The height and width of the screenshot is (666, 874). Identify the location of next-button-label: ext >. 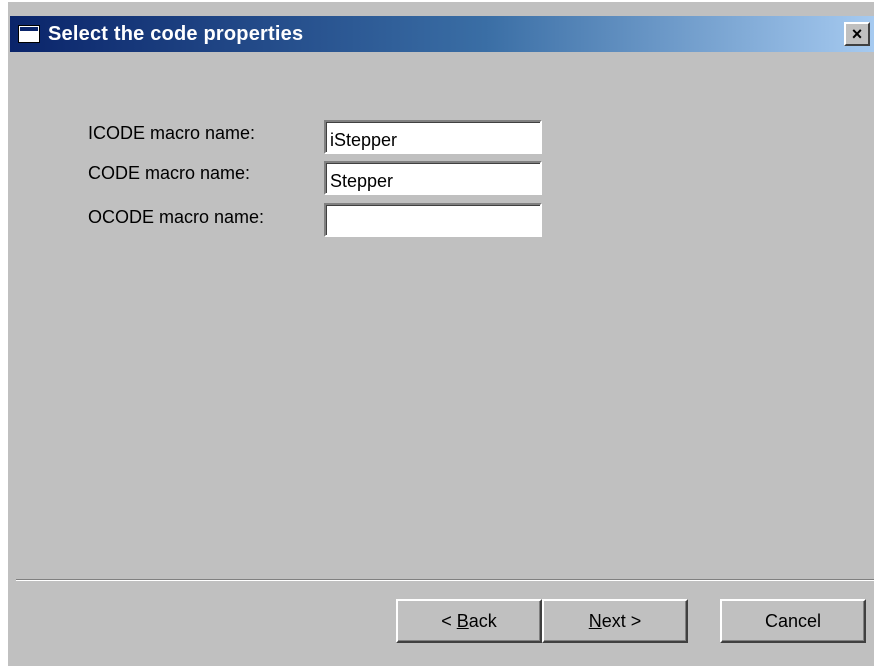
(621, 620).